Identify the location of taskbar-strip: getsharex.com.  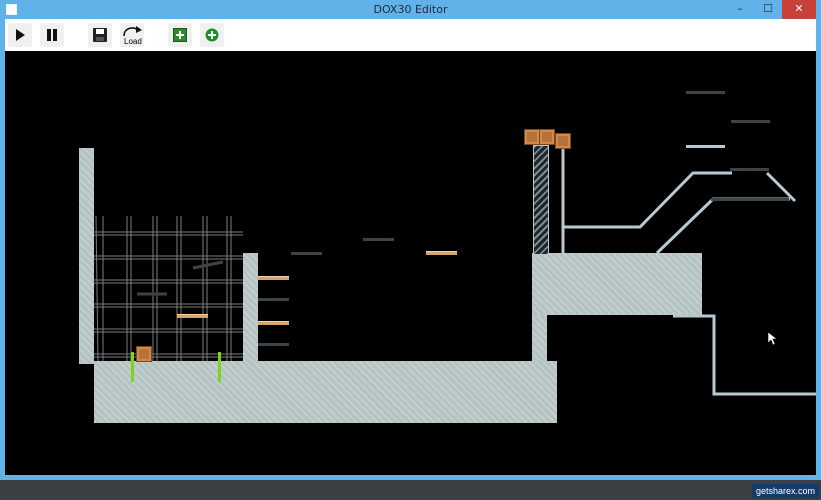
(410, 490).